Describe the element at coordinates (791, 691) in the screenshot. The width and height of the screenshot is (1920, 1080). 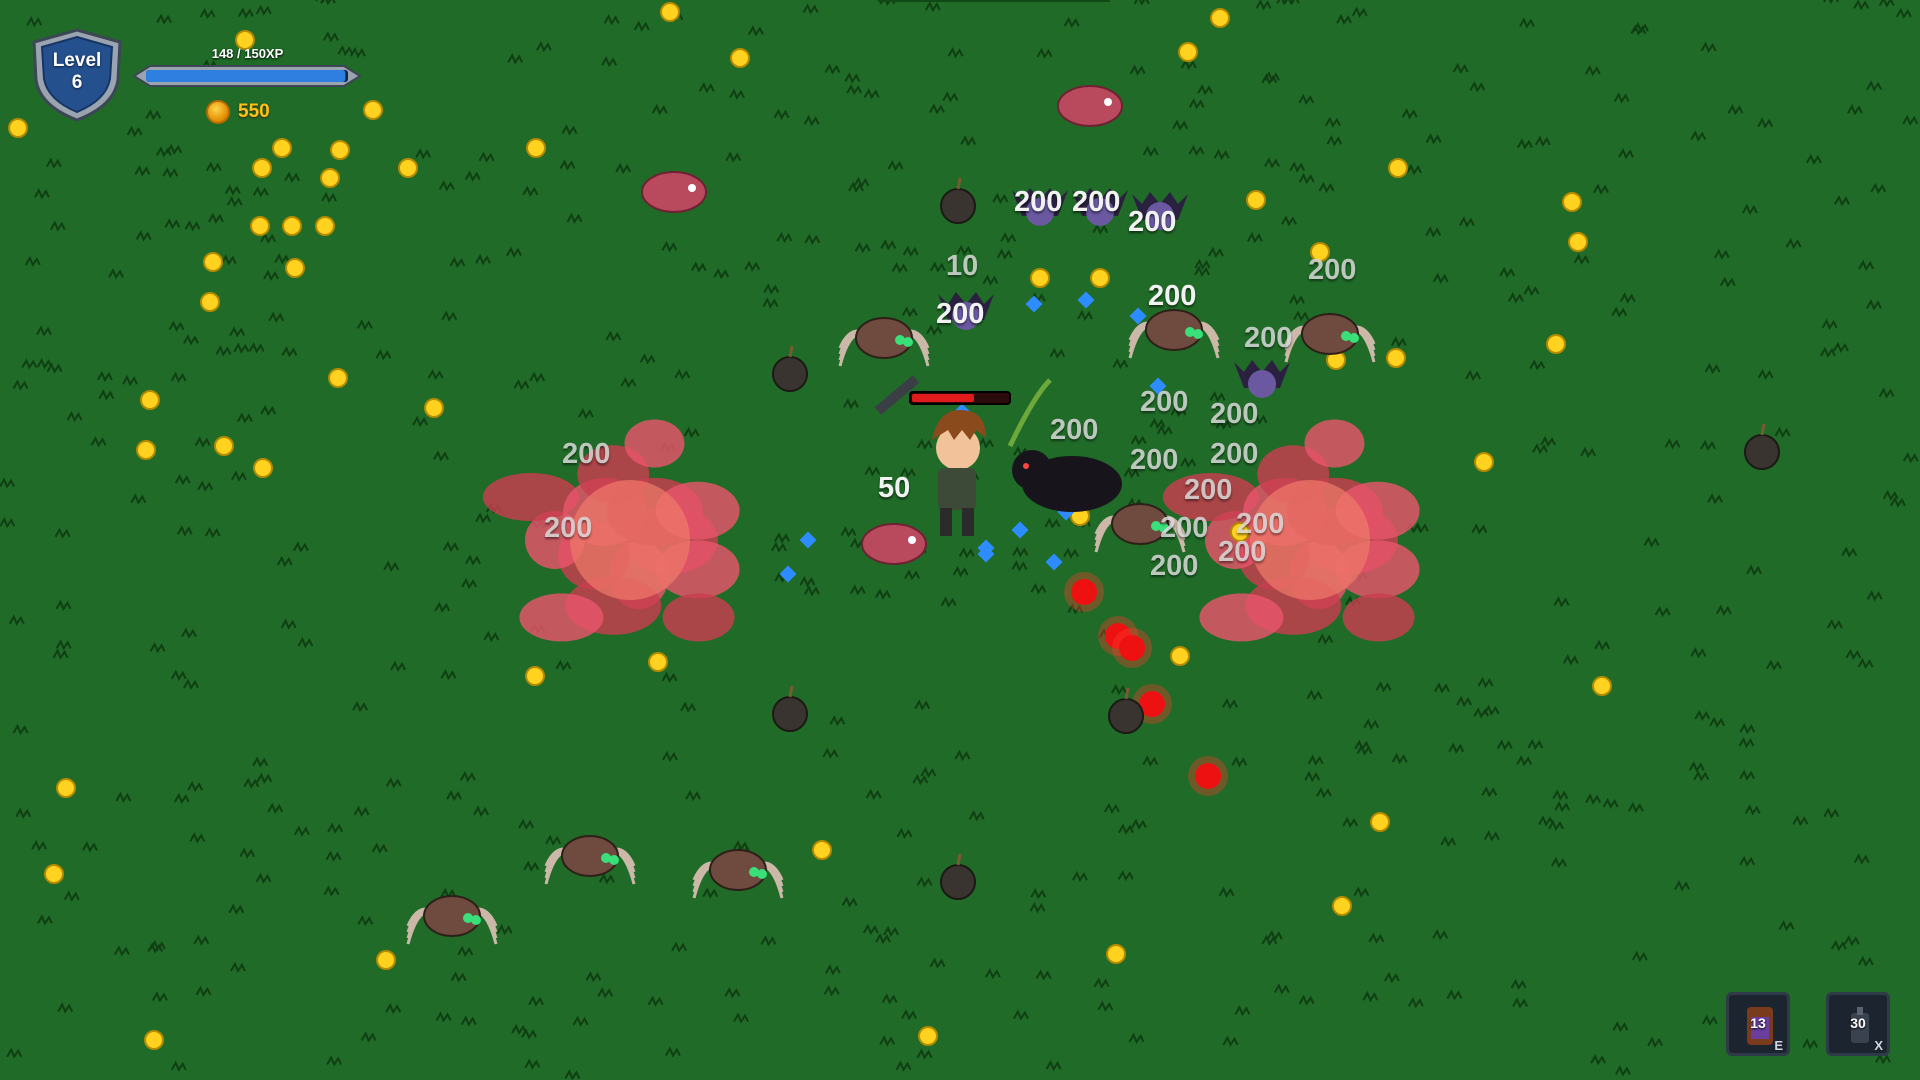
I see `bomb-fuse` at that location.